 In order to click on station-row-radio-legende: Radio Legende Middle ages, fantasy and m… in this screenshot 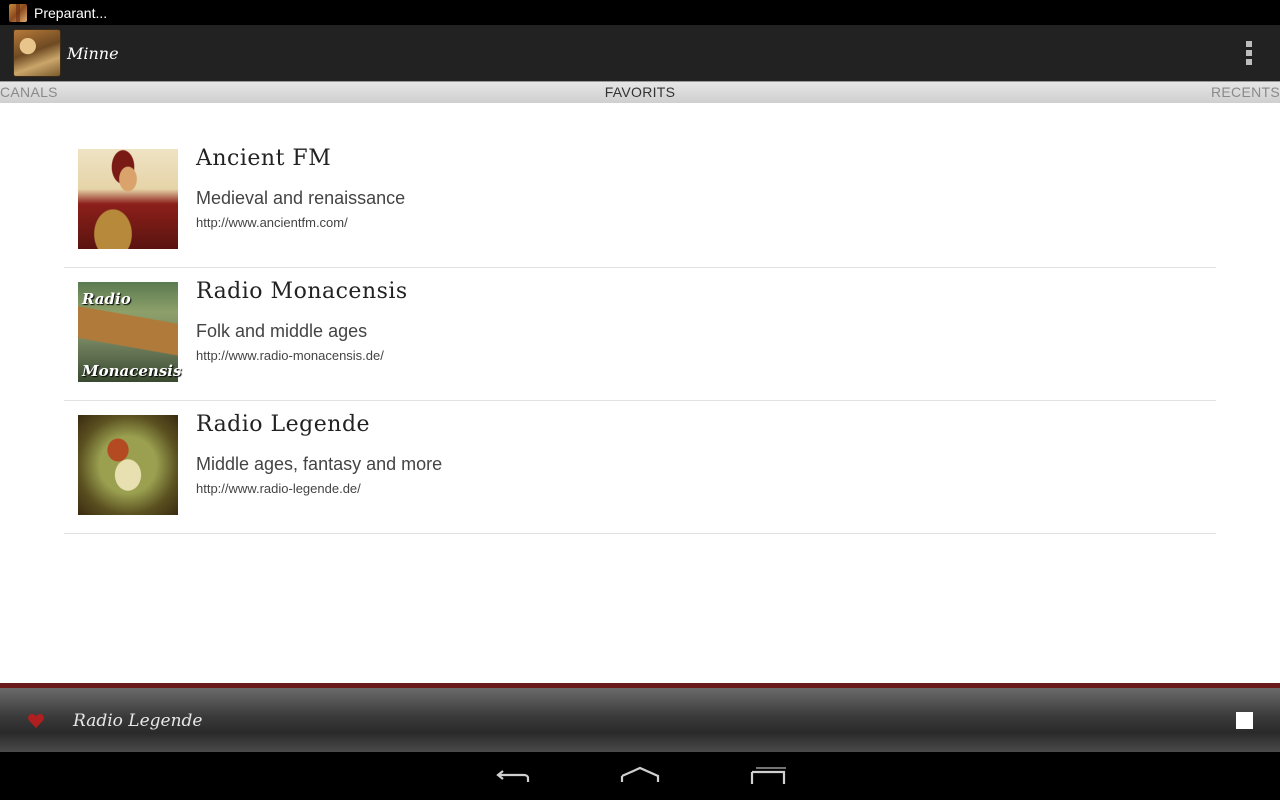, I will do `click(640, 467)`.